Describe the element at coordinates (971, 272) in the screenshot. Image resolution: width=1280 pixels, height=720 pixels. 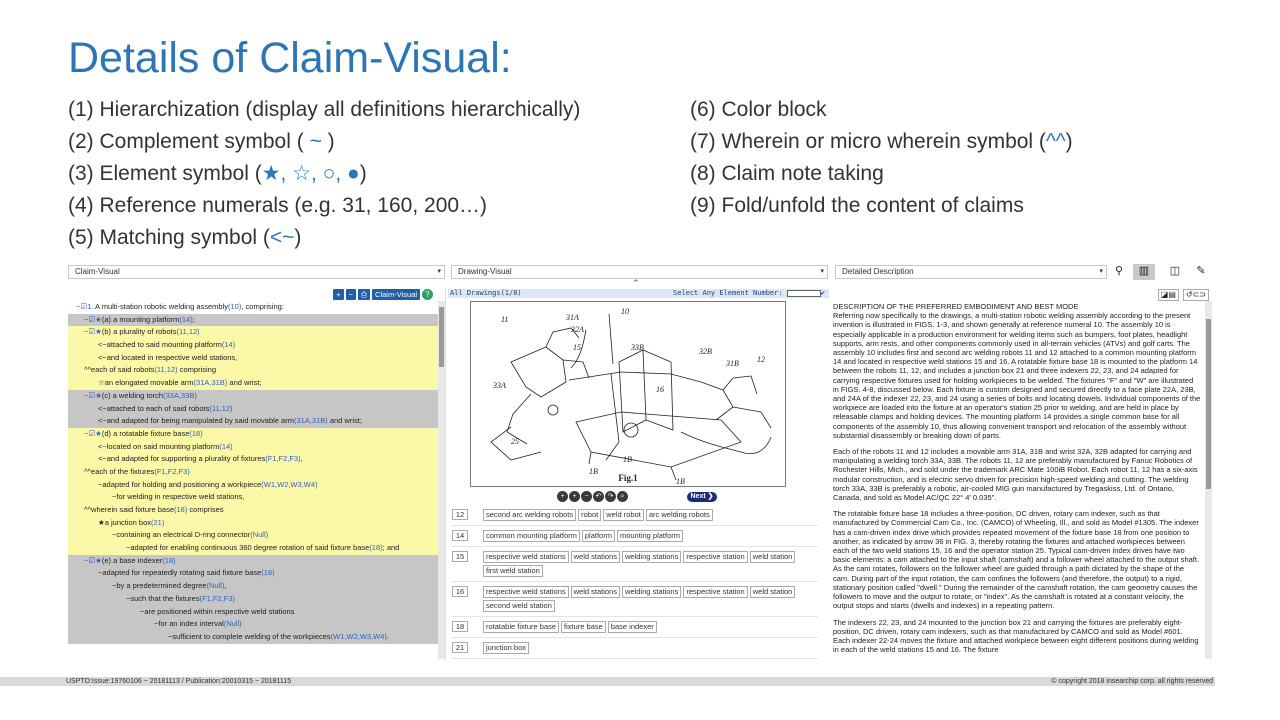
I see `description-view-select: Detailed Description ▾` at that location.